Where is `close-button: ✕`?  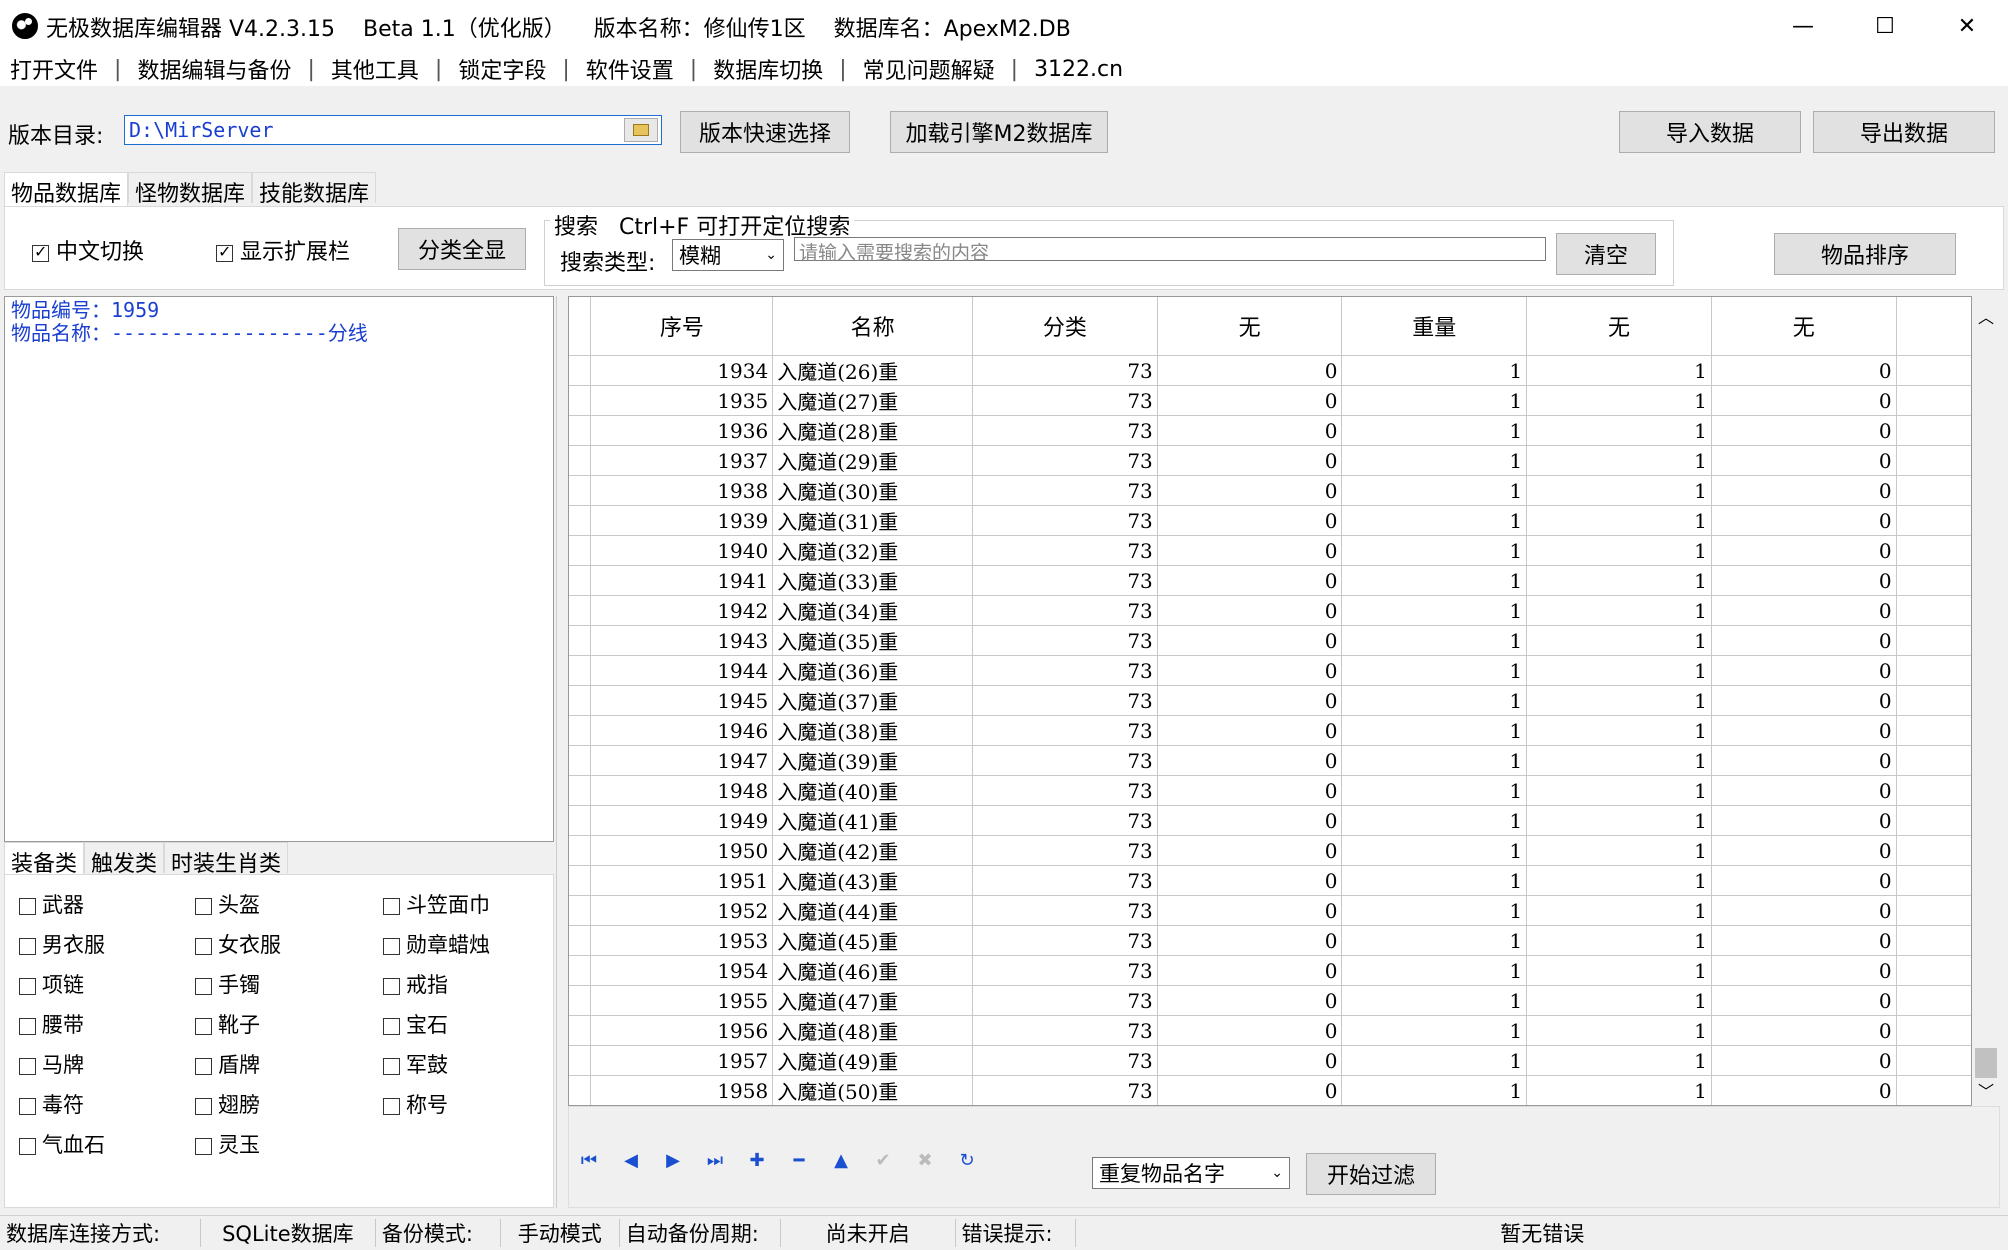
close-button: ✕ is located at coordinates (1967, 26).